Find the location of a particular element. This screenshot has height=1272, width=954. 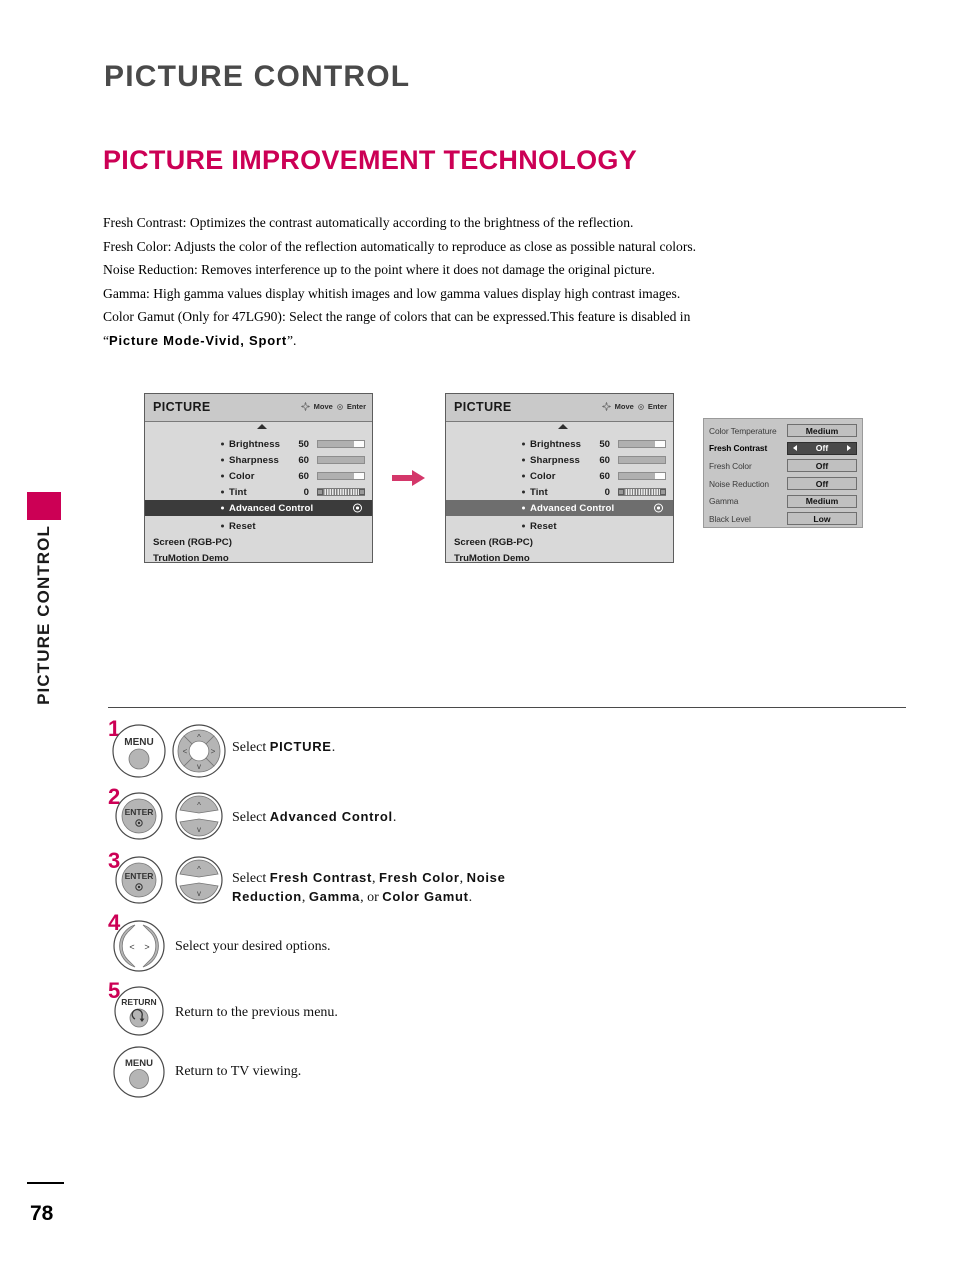

step-2-prefix: Select is located at coordinates (251, 817).